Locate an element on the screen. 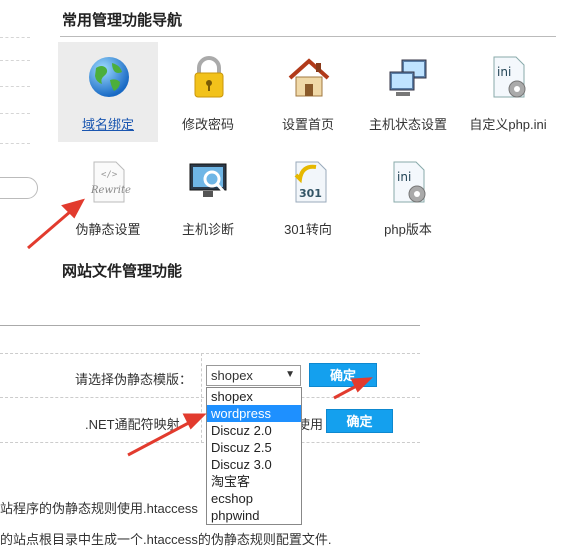 The height and width of the screenshot is (546, 563). dropdown-option: shopex is located at coordinates (254, 396).